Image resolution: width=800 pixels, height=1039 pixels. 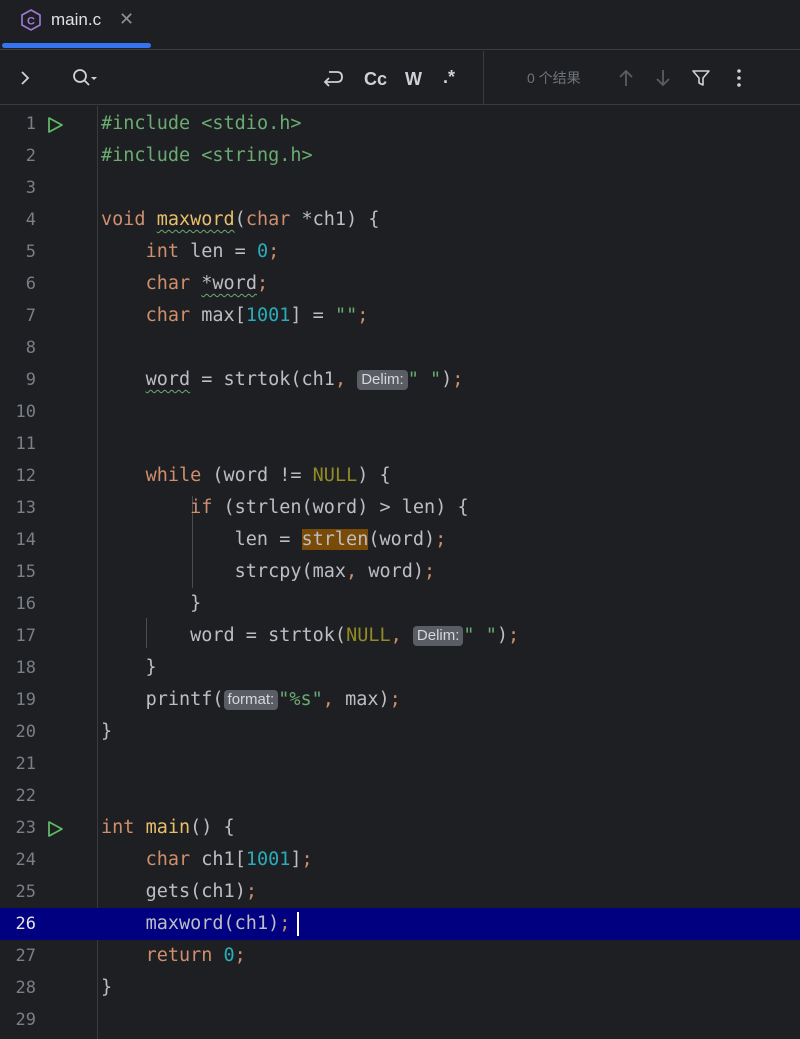 I want to click on line-number: 28, so click(x=25, y=988).